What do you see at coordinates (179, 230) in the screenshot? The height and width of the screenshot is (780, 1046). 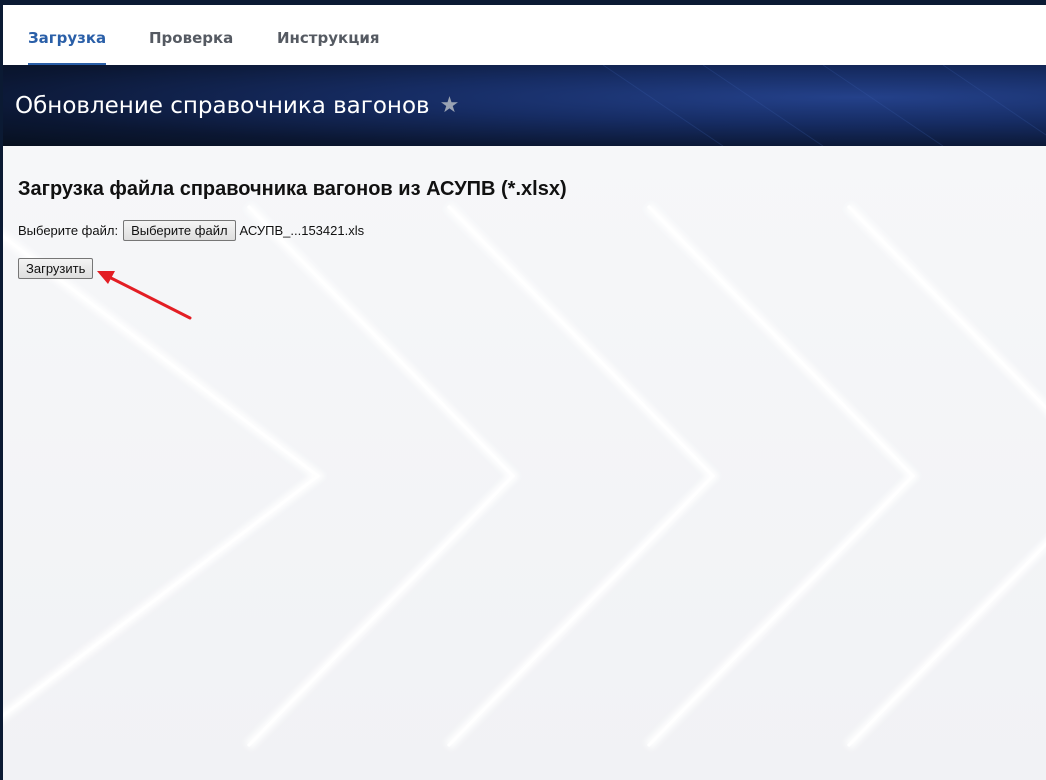 I see `choose-file-button: Выберите файл` at bounding box center [179, 230].